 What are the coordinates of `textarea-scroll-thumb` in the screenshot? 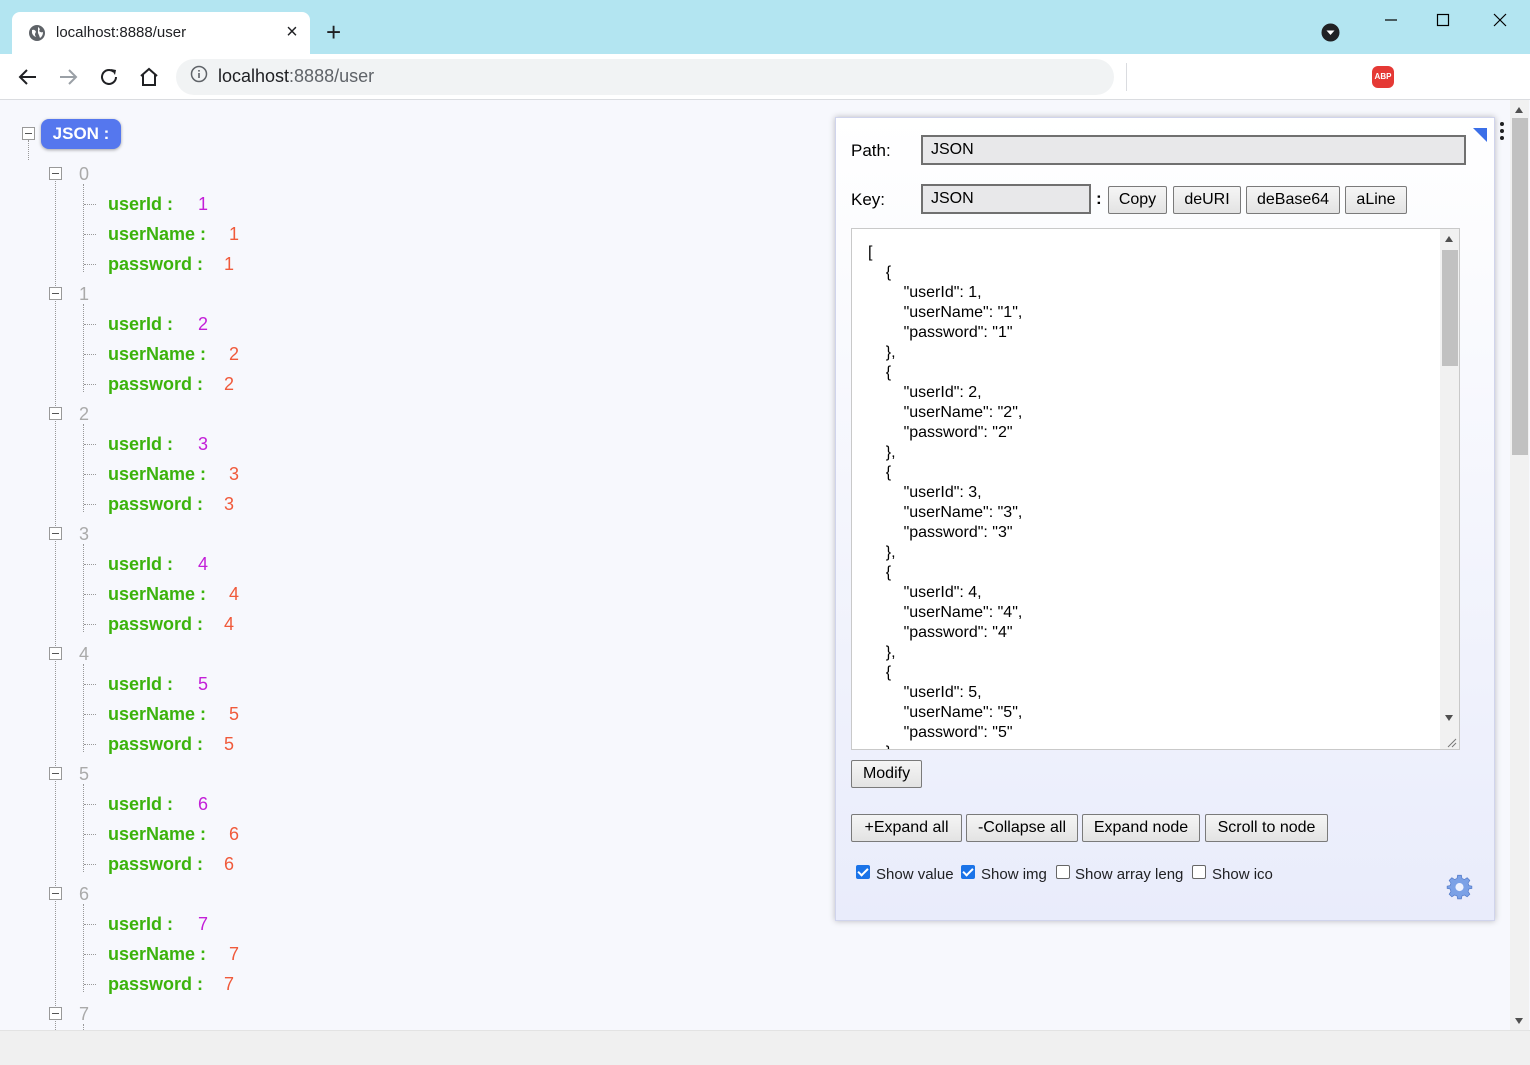 It's located at (1450, 308).